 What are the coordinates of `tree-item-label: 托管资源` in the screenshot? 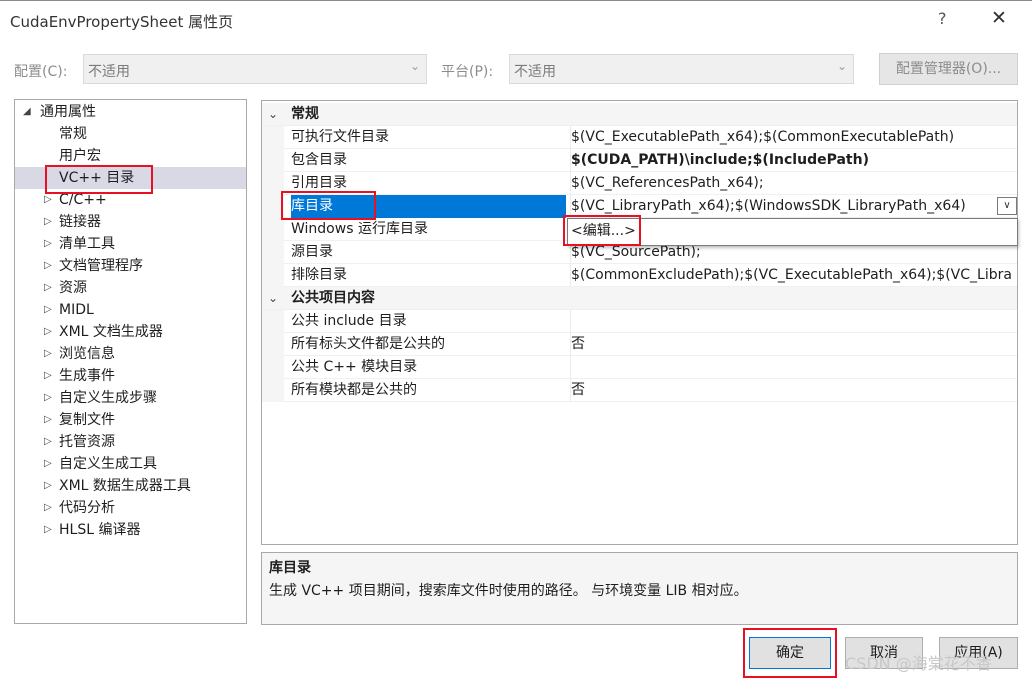 It's located at (87, 442).